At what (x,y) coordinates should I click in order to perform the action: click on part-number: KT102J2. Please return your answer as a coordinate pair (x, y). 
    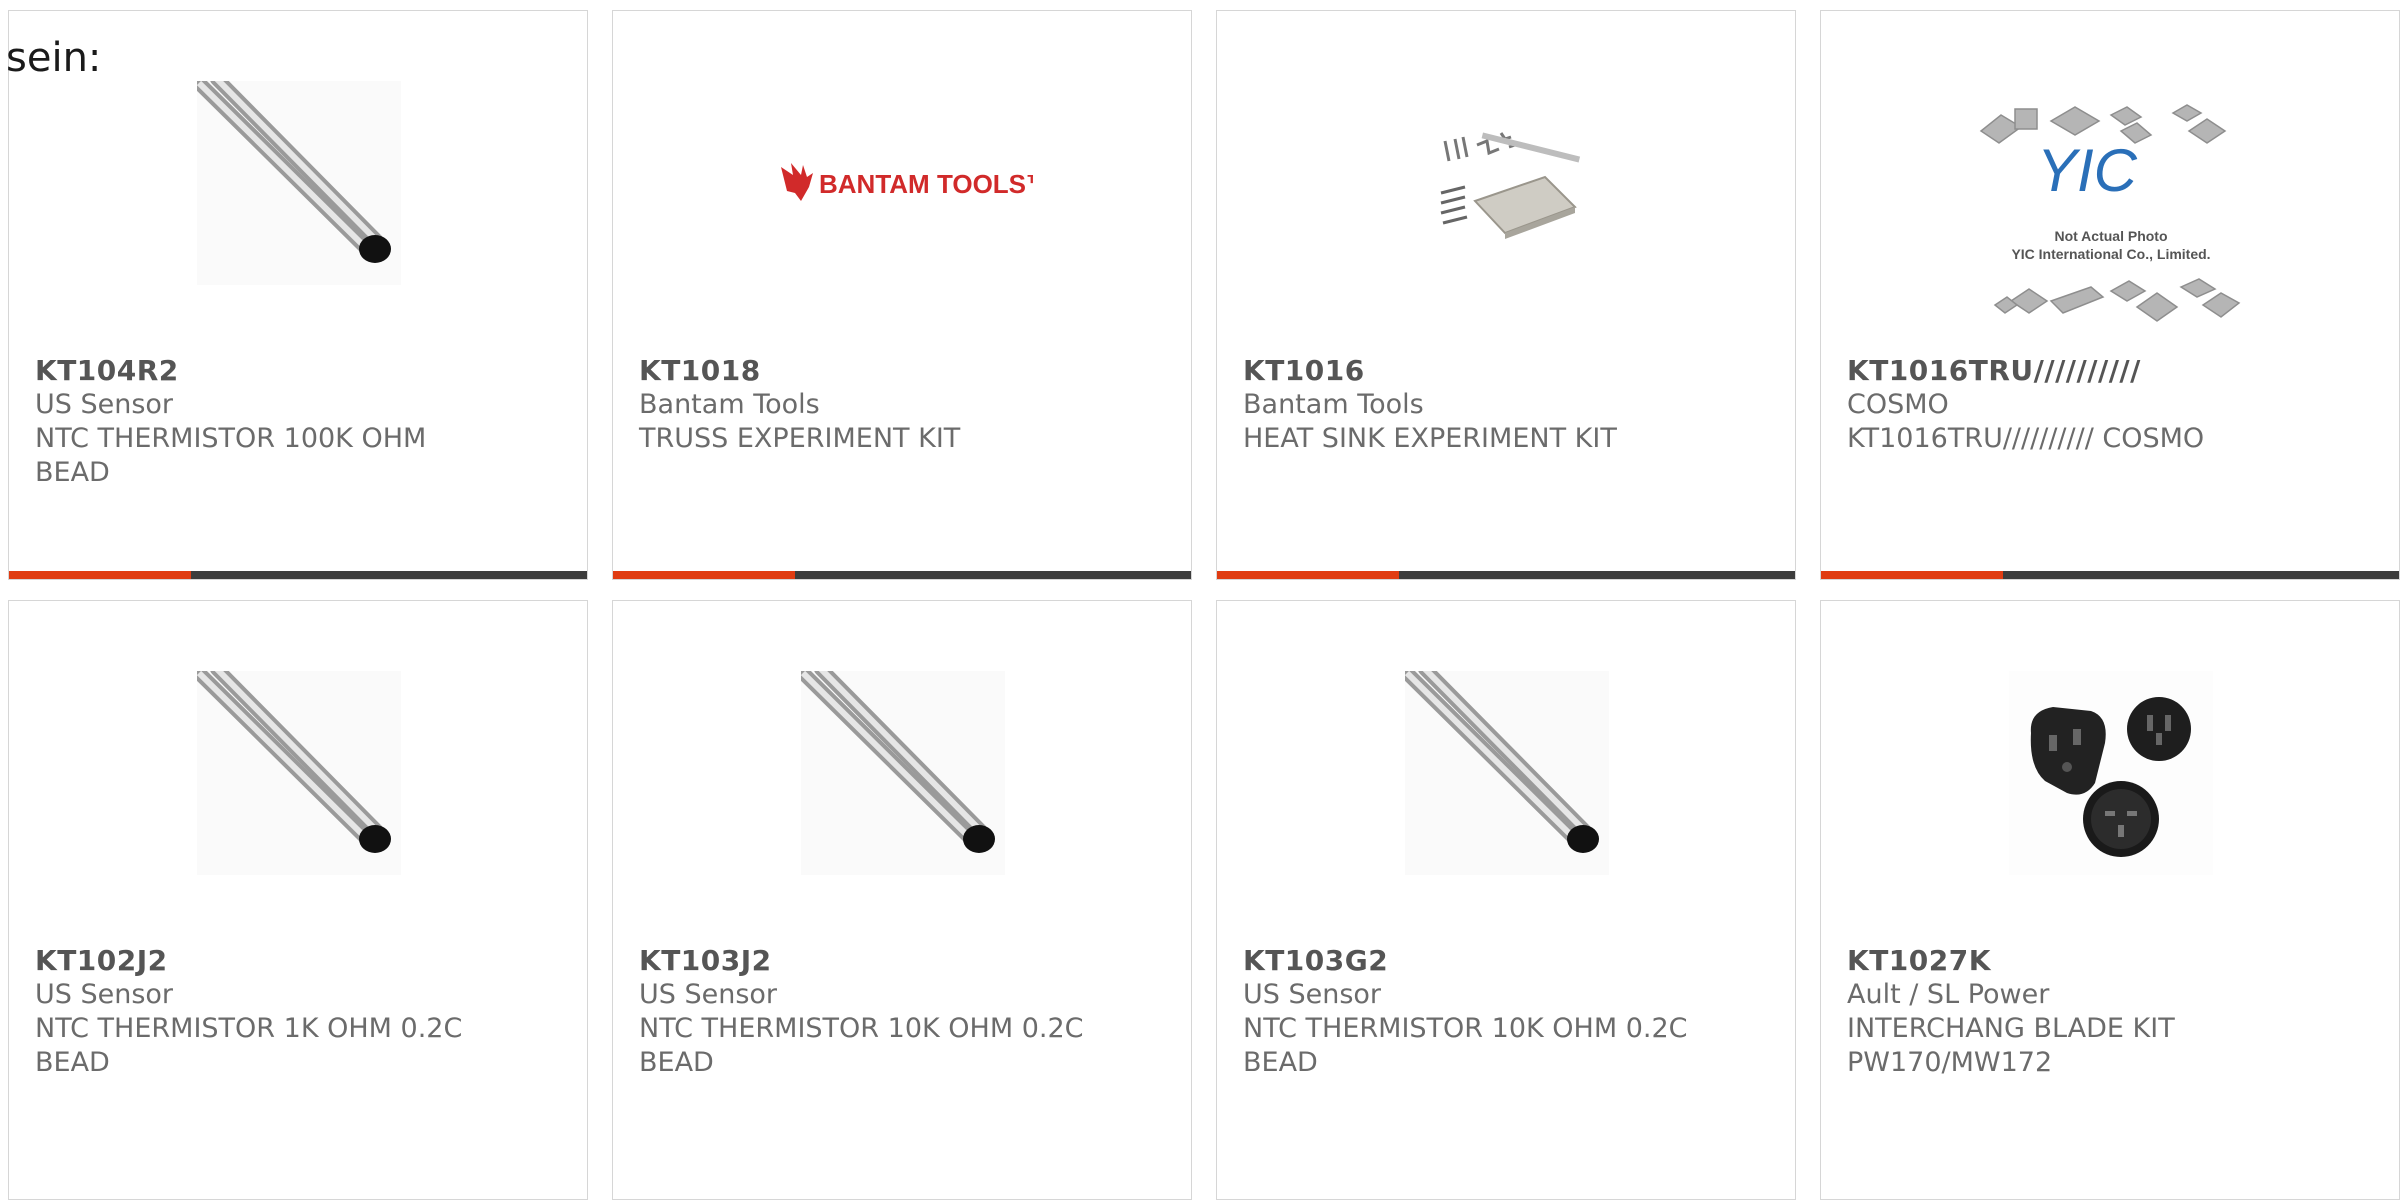
    Looking at the image, I should click on (305, 961).